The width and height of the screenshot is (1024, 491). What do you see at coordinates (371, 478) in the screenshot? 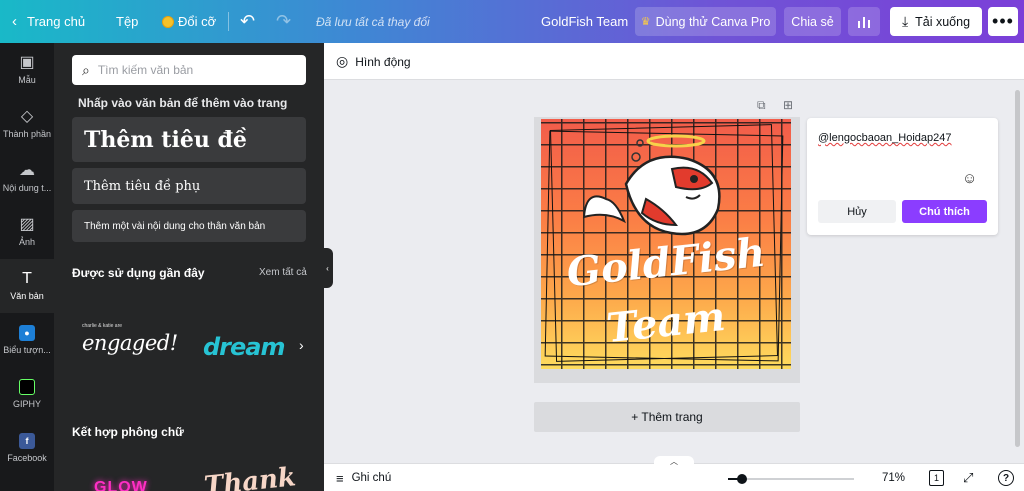
I see `notes-label: Ghi chú` at bounding box center [371, 478].